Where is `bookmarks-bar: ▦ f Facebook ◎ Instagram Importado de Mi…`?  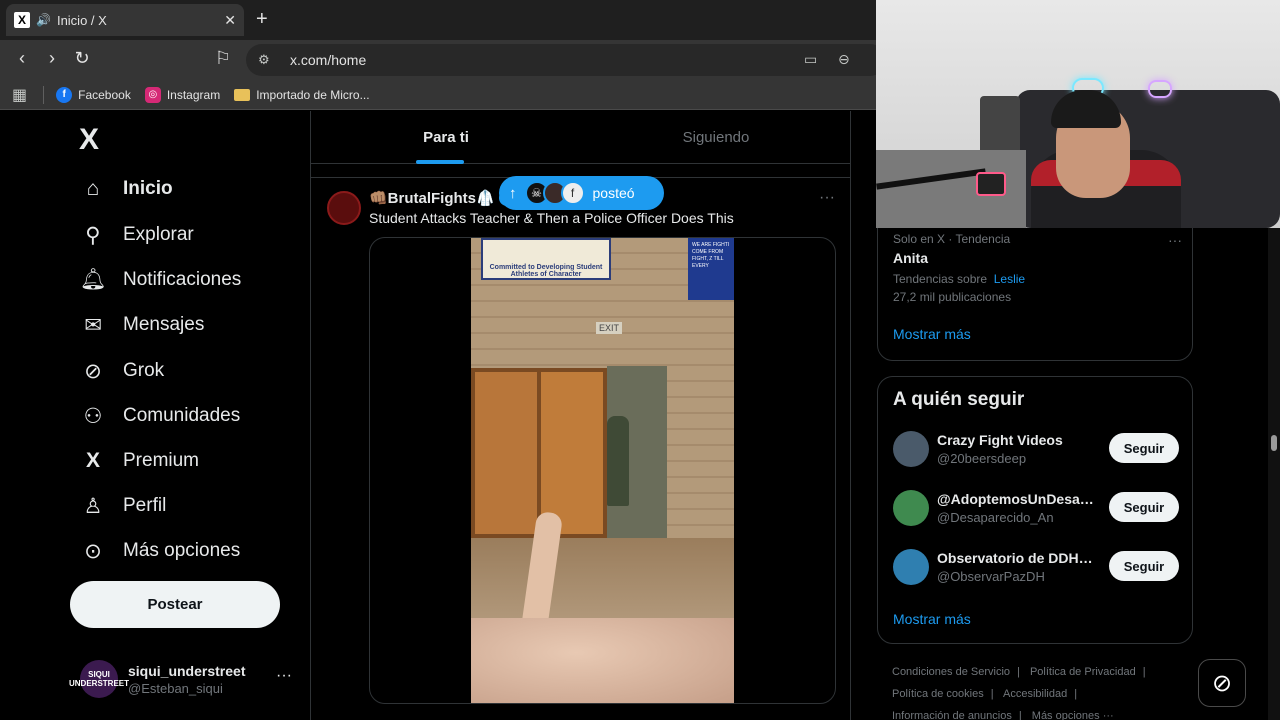 bookmarks-bar: ▦ f Facebook ◎ Instagram Importado de Mi… is located at coordinates (438, 95).